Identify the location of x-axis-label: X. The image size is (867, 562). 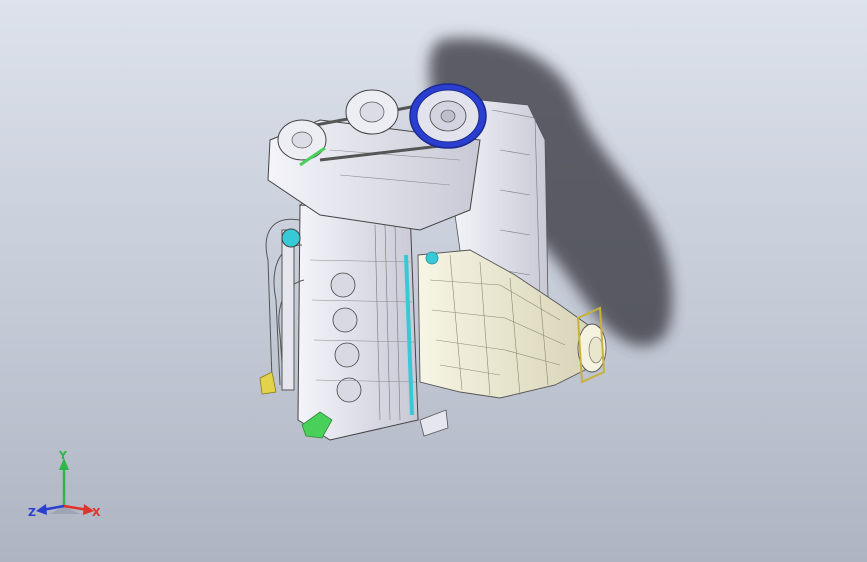
(96, 512).